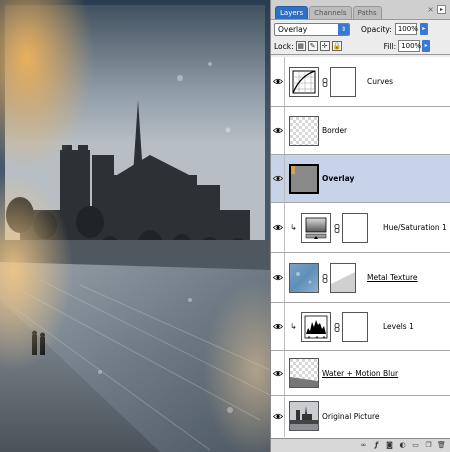 This screenshot has width=450, height=452. What do you see at coordinates (360, 278) in the screenshot?
I see `layer-row-metal-texture: Metal Texture` at bounding box center [360, 278].